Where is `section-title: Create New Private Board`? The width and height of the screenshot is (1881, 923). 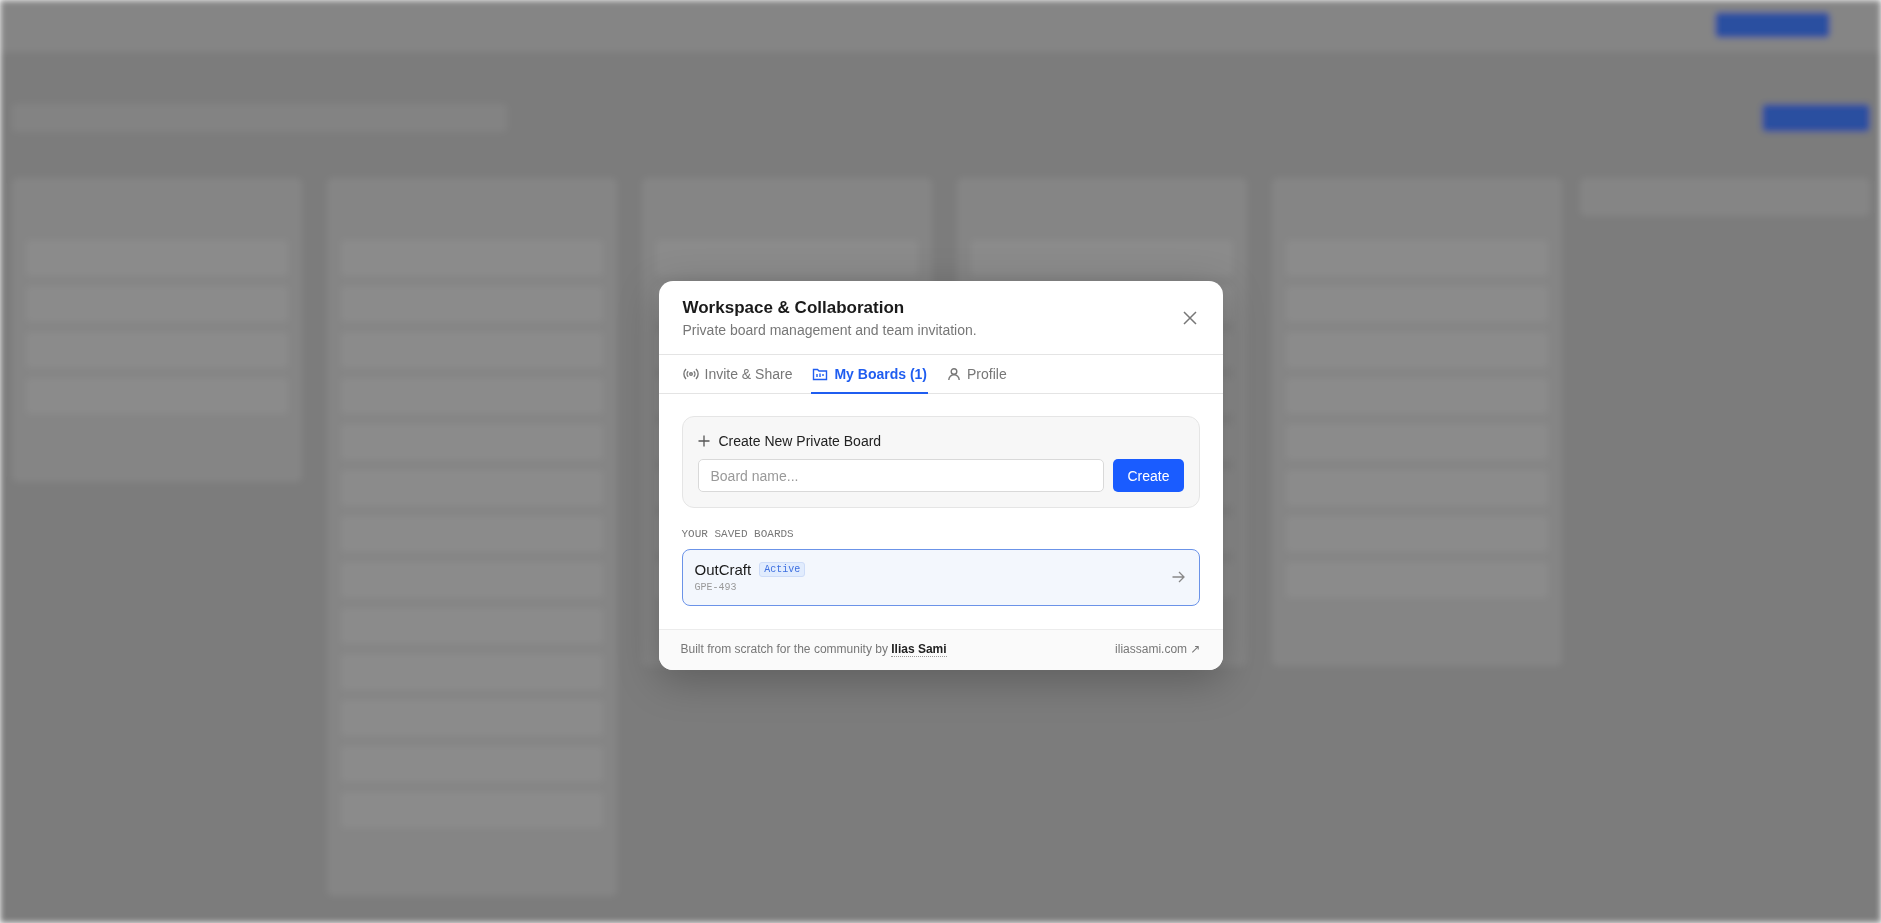 section-title: Create New Private Board is located at coordinates (800, 441).